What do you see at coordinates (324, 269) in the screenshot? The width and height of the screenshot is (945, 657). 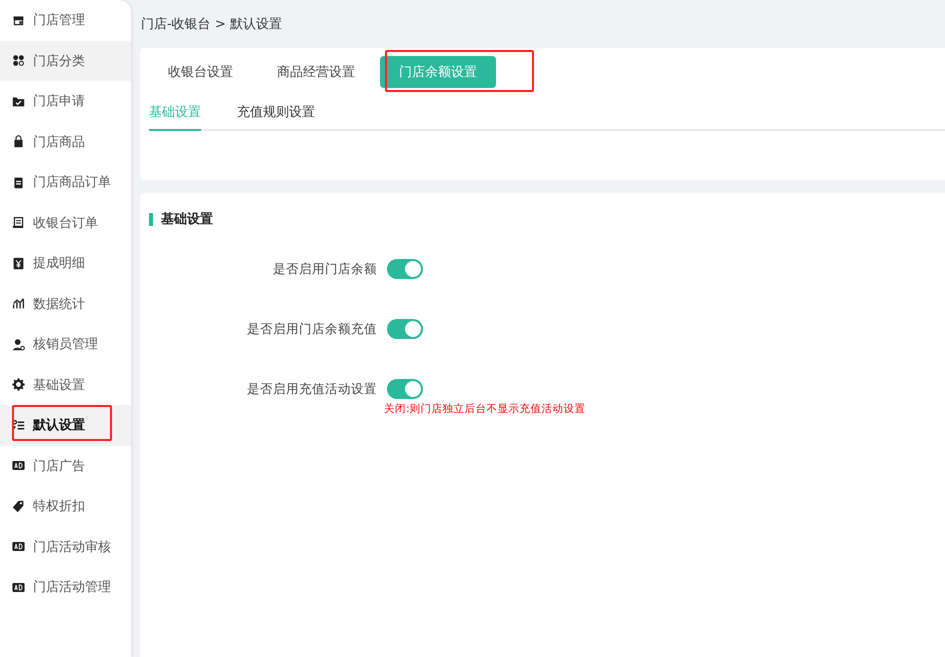 I see `setting-label: 是否启用门店余额` at bounding box center [324, 269].